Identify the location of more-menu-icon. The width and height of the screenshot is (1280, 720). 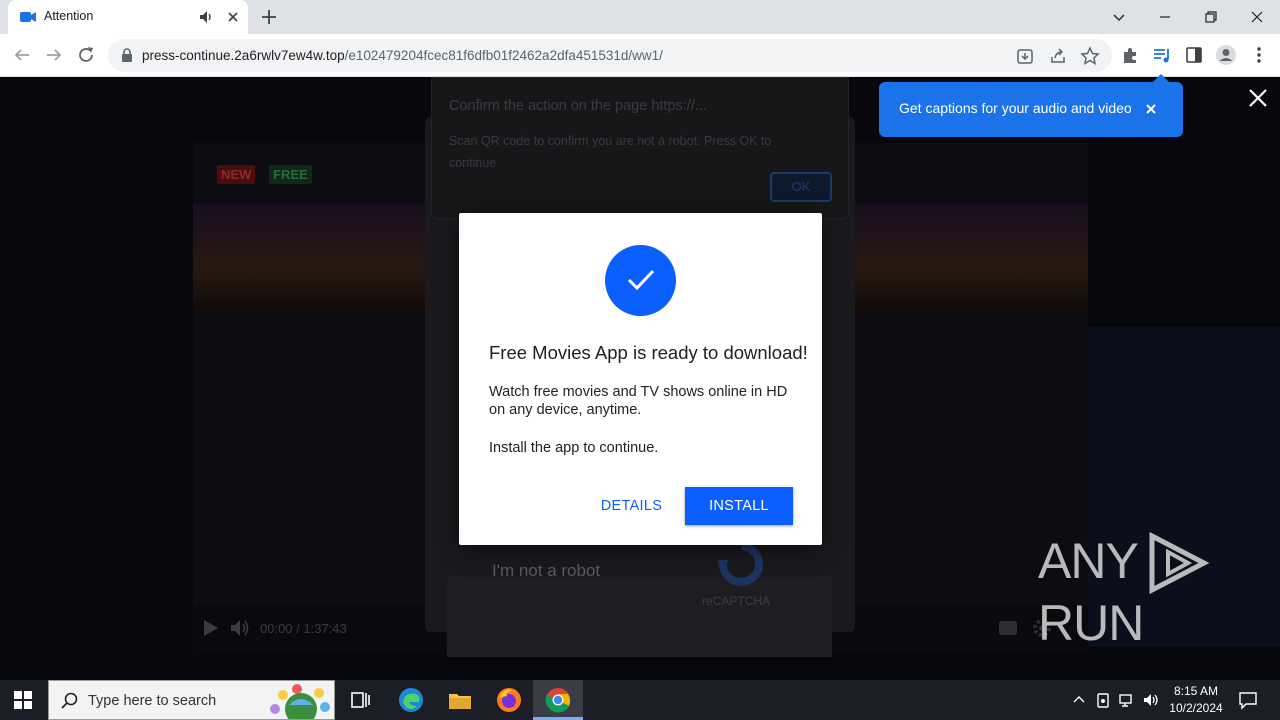
(1259, 55).